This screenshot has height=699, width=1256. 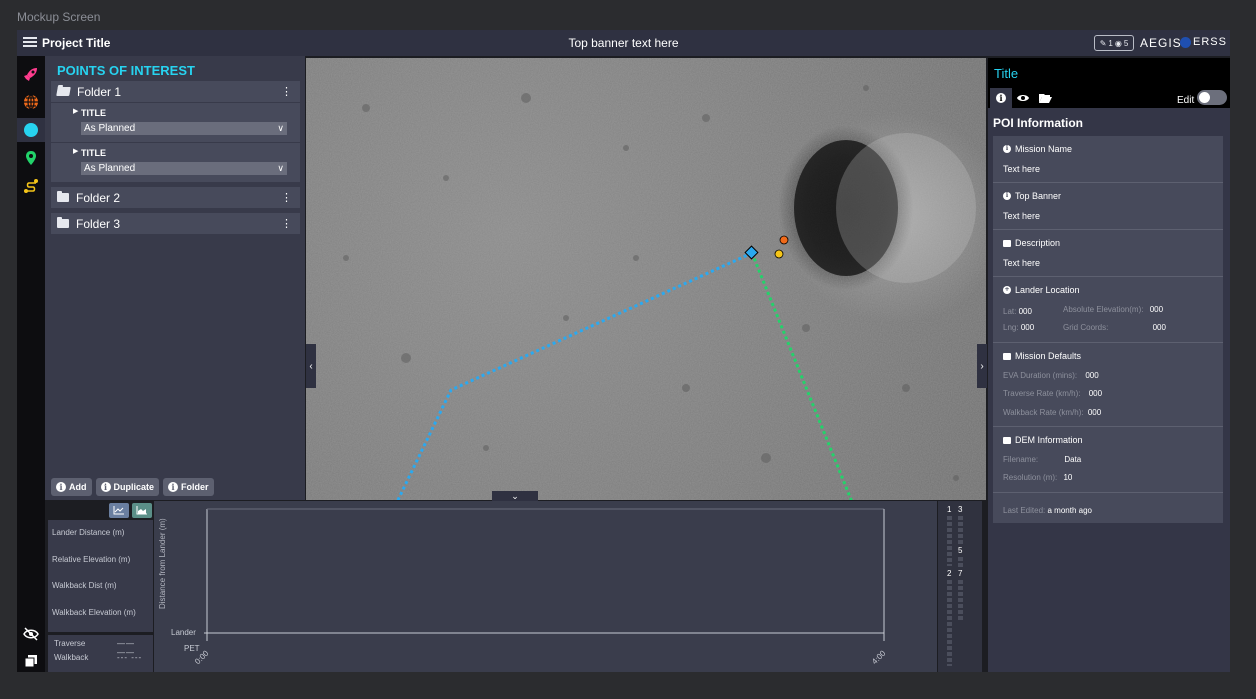 I want to click on folder-2-header: Folder 2 ⋮, so click(x=175, y=197).